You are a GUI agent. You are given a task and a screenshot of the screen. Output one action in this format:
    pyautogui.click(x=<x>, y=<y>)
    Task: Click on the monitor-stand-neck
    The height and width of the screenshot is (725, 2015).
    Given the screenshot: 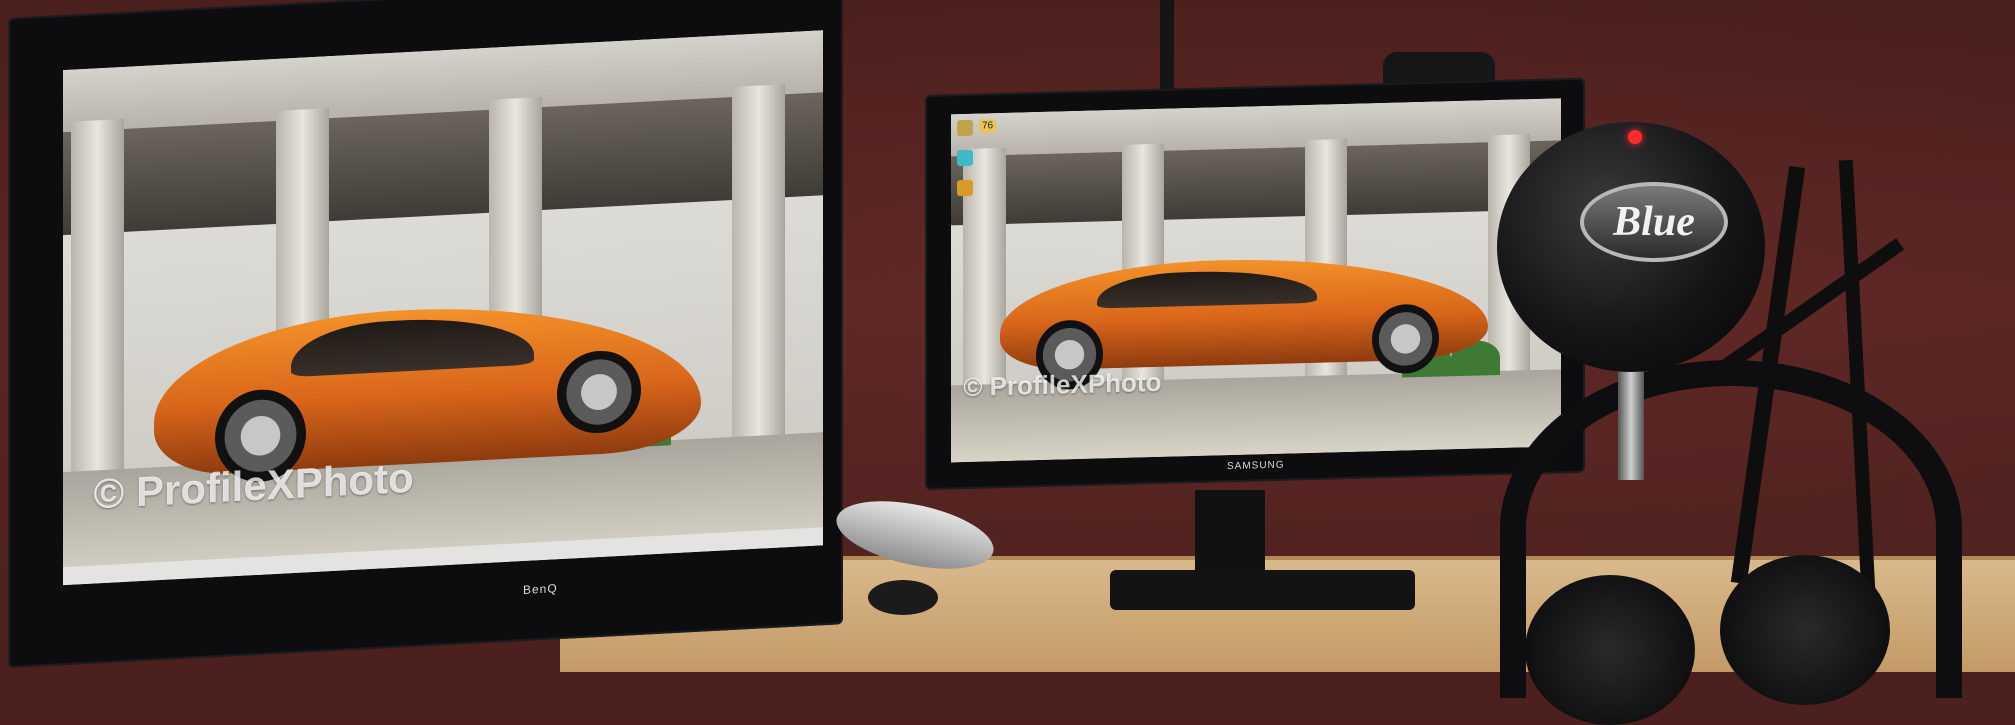 What is the action you would take?
    pyautogui.click(x=1230, y=535)
    